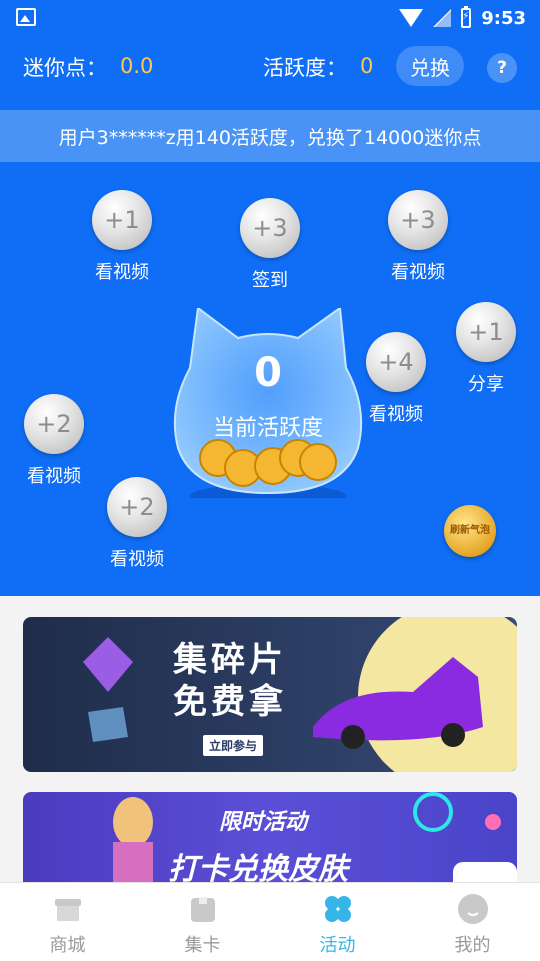 This screenshot has height=961, width=540. I want to click on bubble-watch-video-3: +4, so click(396, 362).